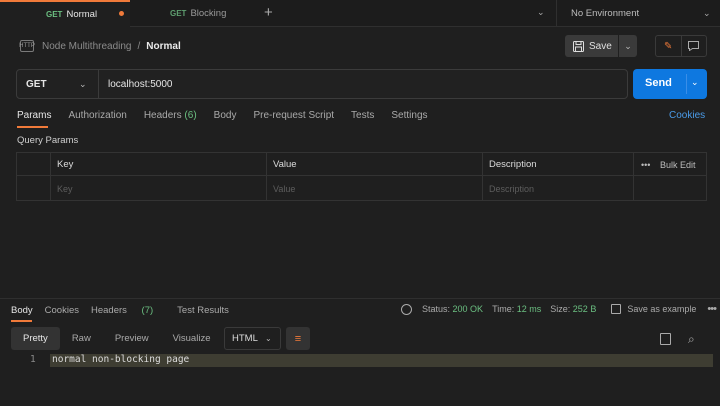 Image resolution: width=720 pixels, height=406 pixels. I want to click on environment-selector: No Environment ⌄, so click(638, 13).